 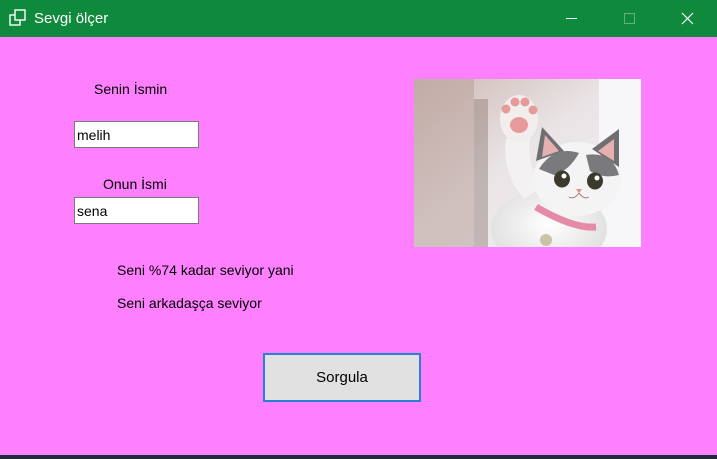 I want to click on window-bottom-edge, so click(x=358, y=457).